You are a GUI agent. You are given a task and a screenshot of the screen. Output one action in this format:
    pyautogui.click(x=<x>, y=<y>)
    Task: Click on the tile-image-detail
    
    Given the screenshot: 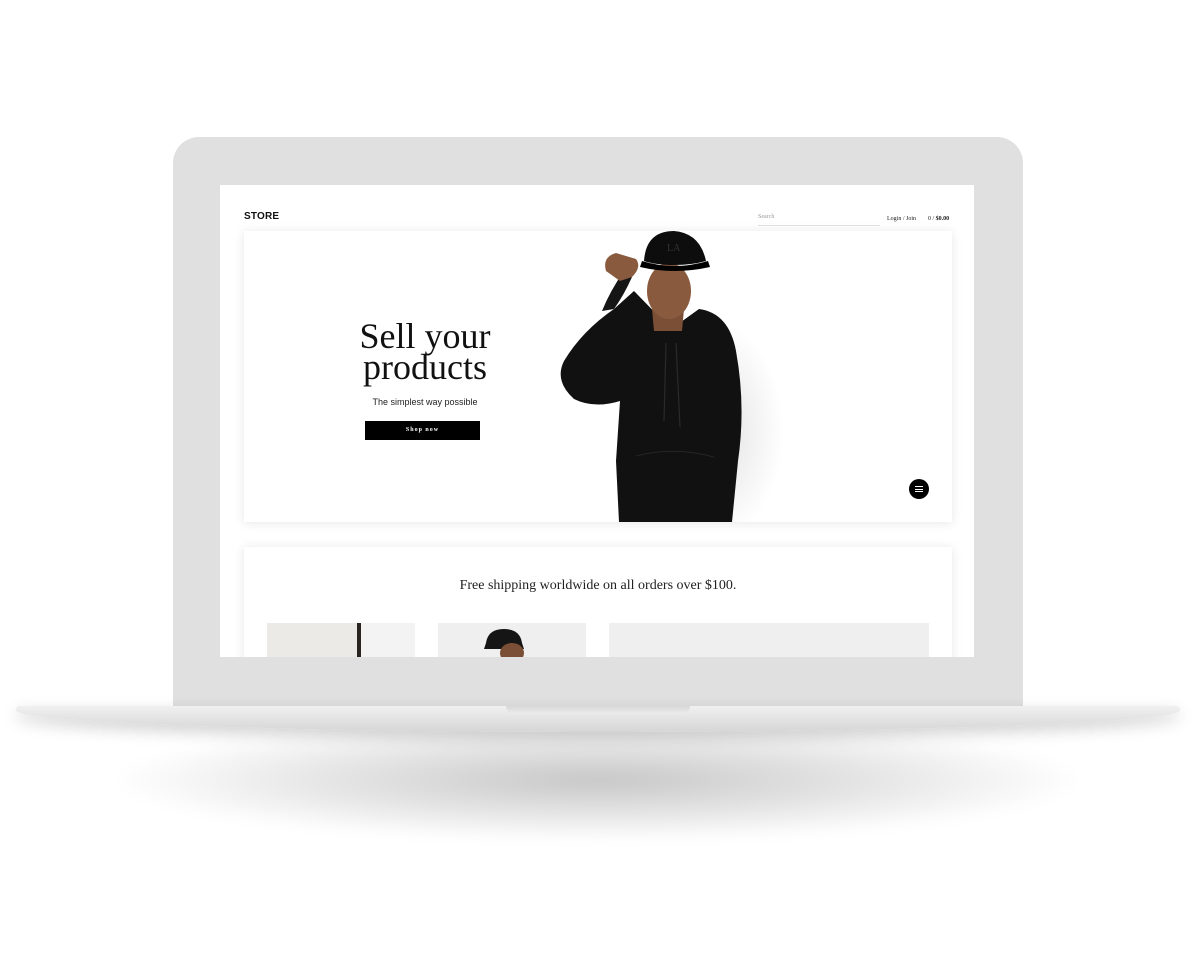 What is the action you would take?
    pyautogui.click(x=388, y=640)
    